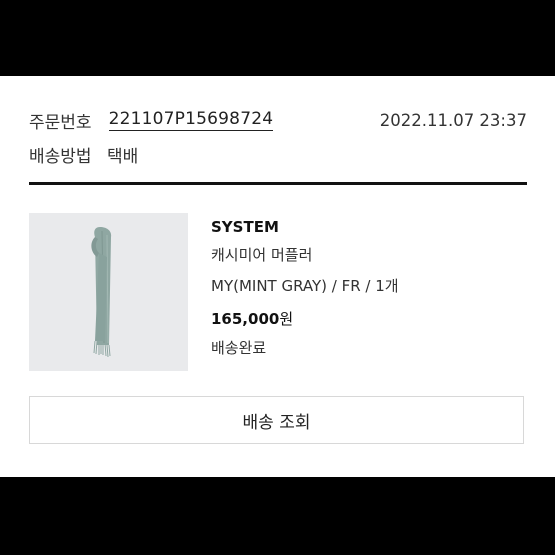  What do you see at coordinates (286, 319) in the screenshot?
I see `price-currency: 원` at bounding box center [286, 319].